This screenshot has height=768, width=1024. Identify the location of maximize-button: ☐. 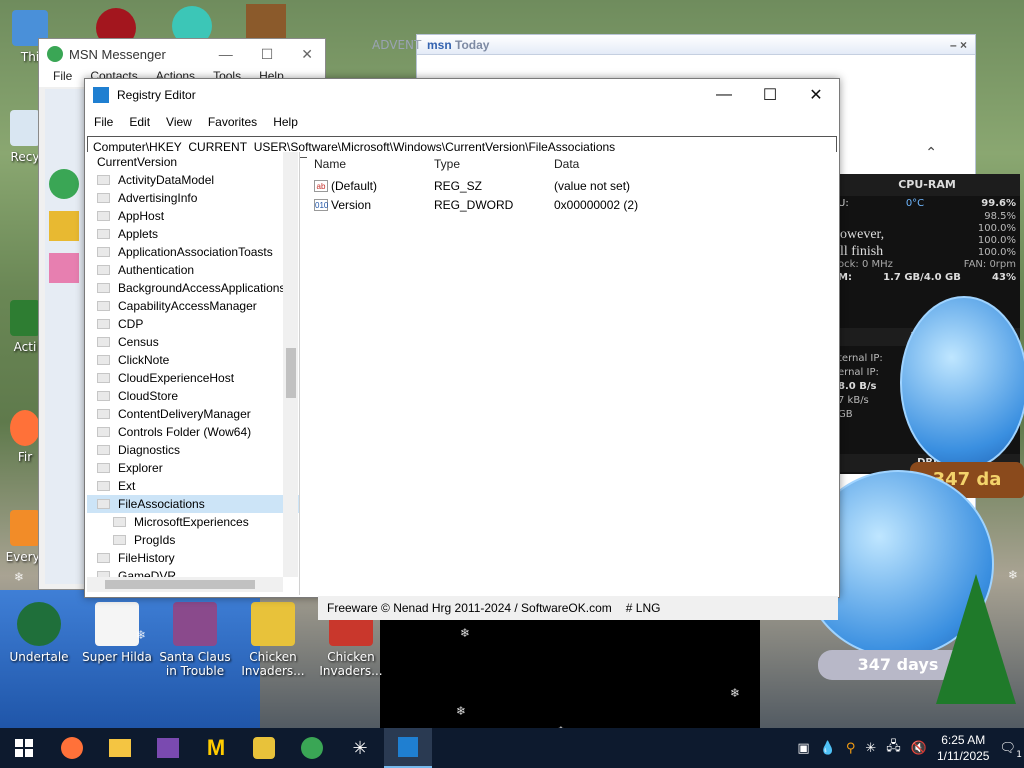
(770, 95).